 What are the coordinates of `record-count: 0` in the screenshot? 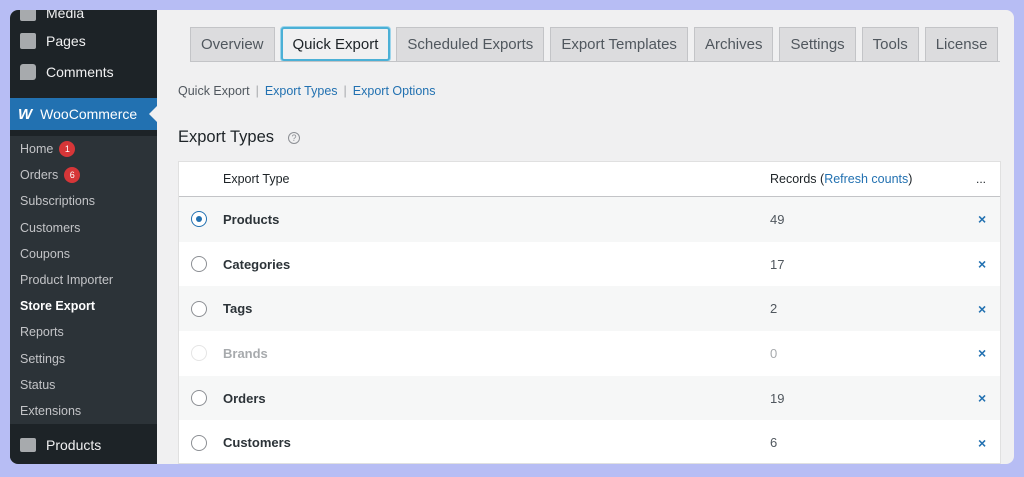 It's located at (774, 353).